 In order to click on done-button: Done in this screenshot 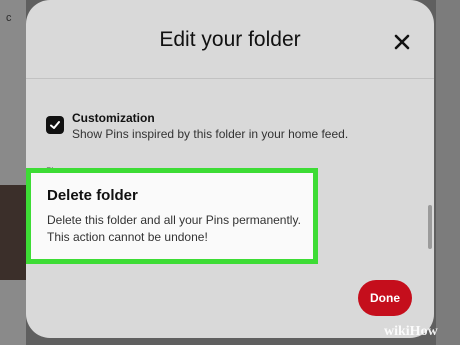, I will do `click(385, 298)`.